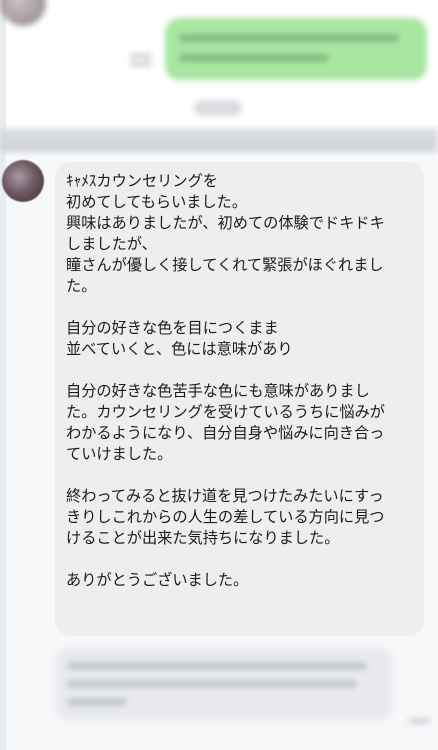 The width and height of the screenshot is (438, 750). Describe the element at coordinates (142, 181) in the screenshot. I see `message-line: ｷｬﾒｽカウンセリングを` at that location.